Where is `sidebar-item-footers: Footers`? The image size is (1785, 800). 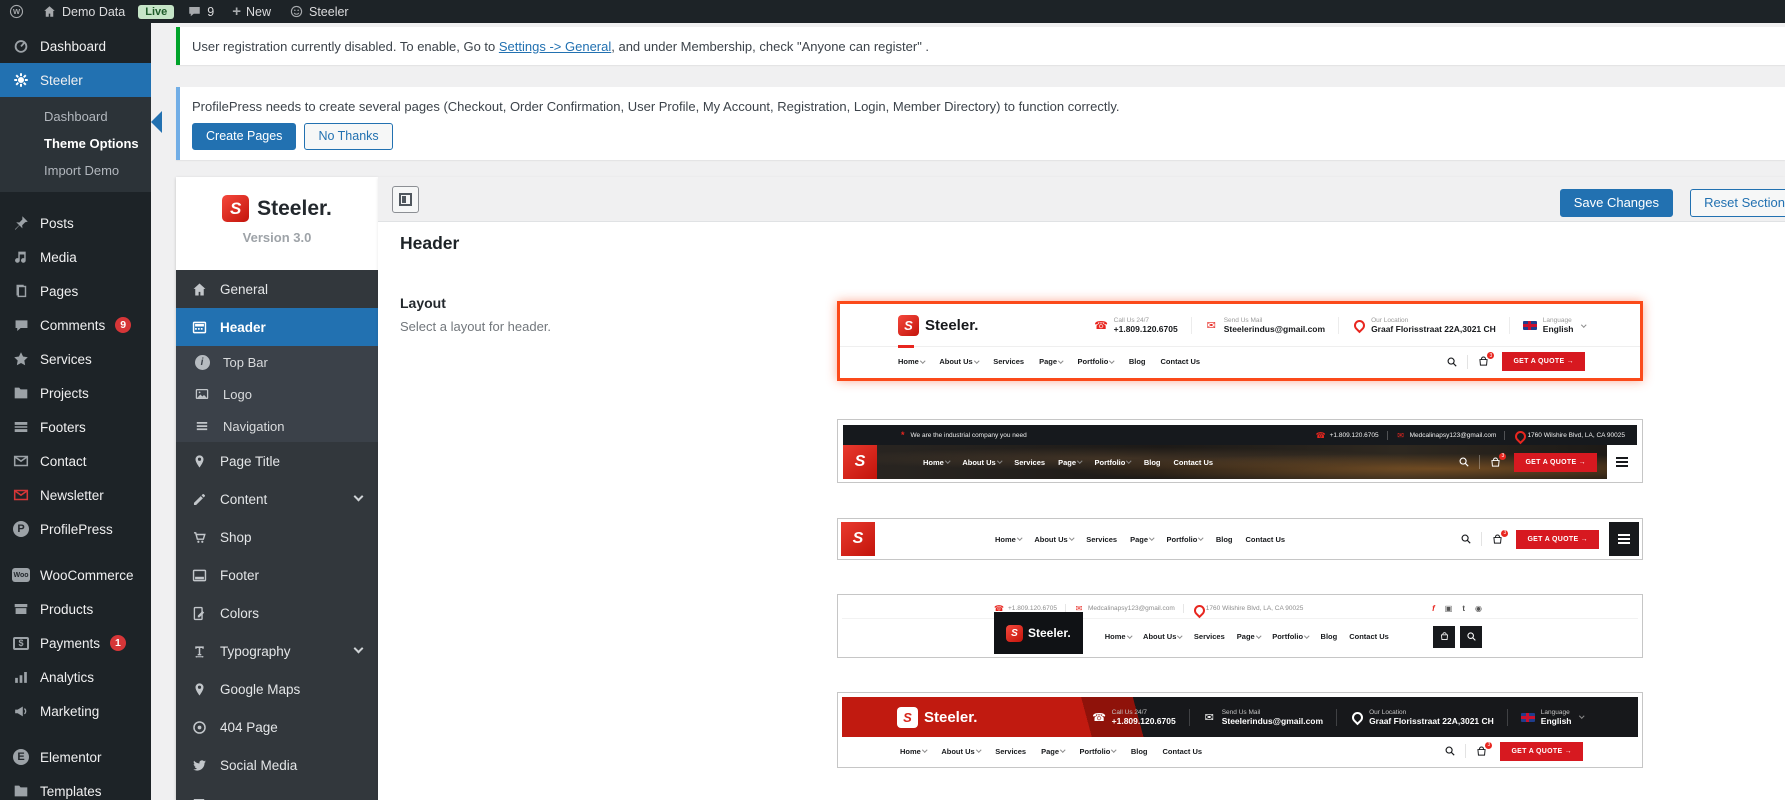 sidebar-item-footers: Footers is located at coordinates (75, 427).